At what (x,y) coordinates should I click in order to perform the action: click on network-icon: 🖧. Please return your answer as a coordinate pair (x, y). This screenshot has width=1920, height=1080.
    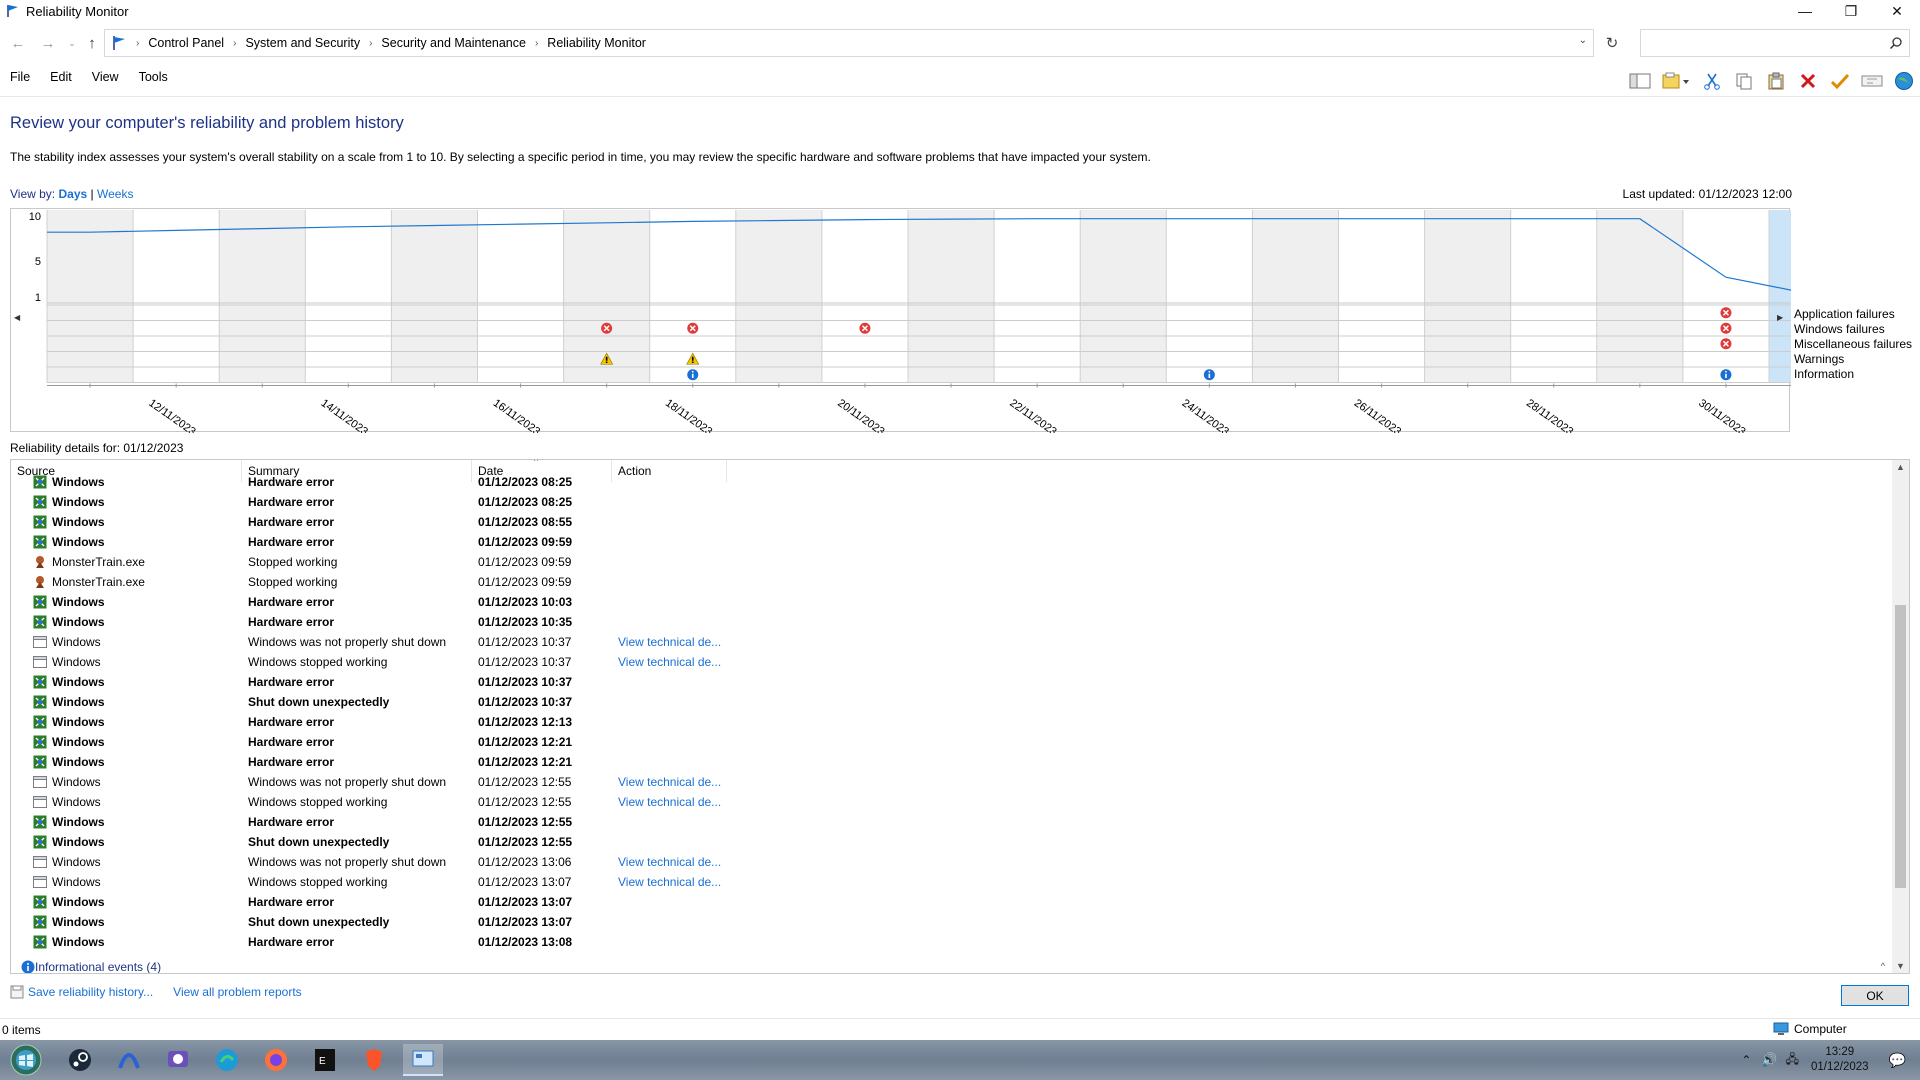
    Looking at the image, I should click on (1792, 1060).